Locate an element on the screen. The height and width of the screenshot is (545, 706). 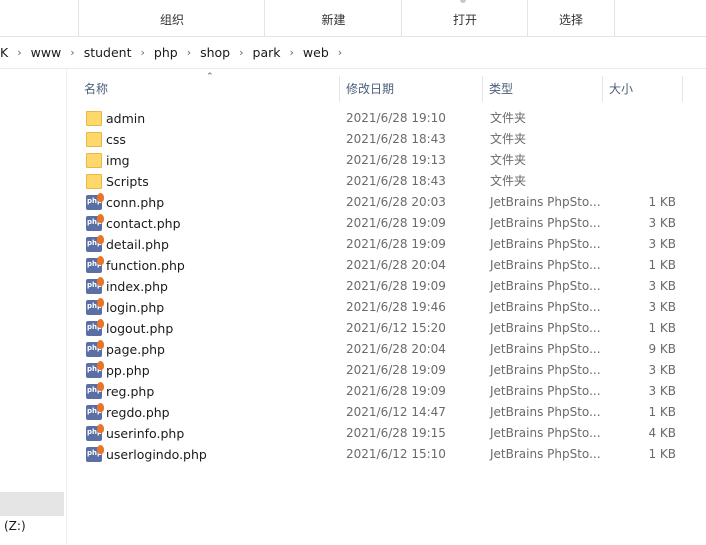
file-name: pp.php is located at coordinates (128, 370).